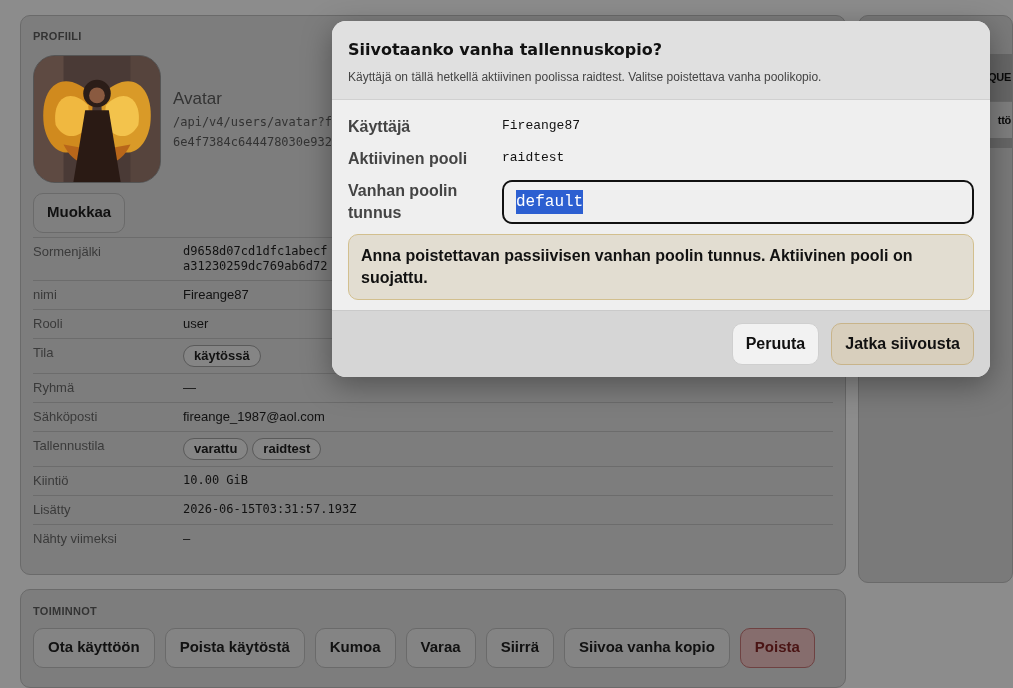 This screenshot has width=1013, height=688. What do you see at coordinates (506, 50) in the screenshot?
I see `dialog-title: Siivotaanko vanha tallennuskopio?` at bounding box center [506, 50].